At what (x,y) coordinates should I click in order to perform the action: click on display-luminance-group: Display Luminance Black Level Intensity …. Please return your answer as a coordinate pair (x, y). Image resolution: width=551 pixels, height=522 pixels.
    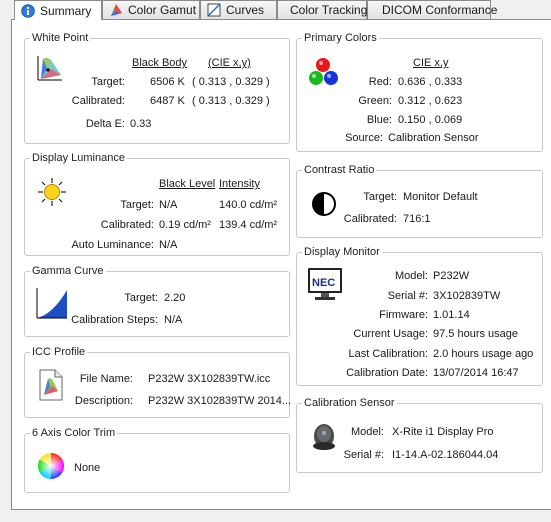
    Looking at the image, I should click on (157, 204).